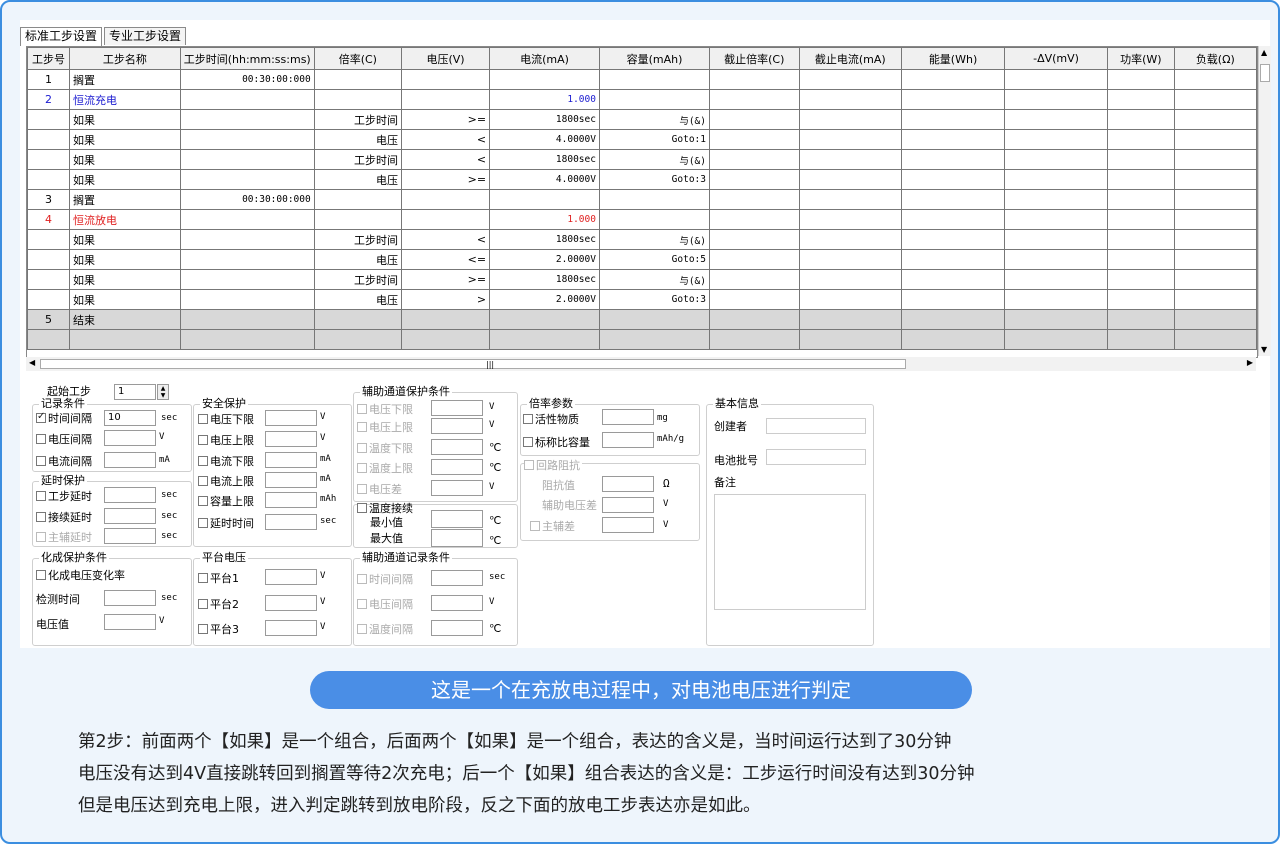 This screenshot has height=844, width=1280. What do you see at coordinates (457, 408) in the screenshot?
I see `aux-volt-low-input` at bounding box center [457, 408].